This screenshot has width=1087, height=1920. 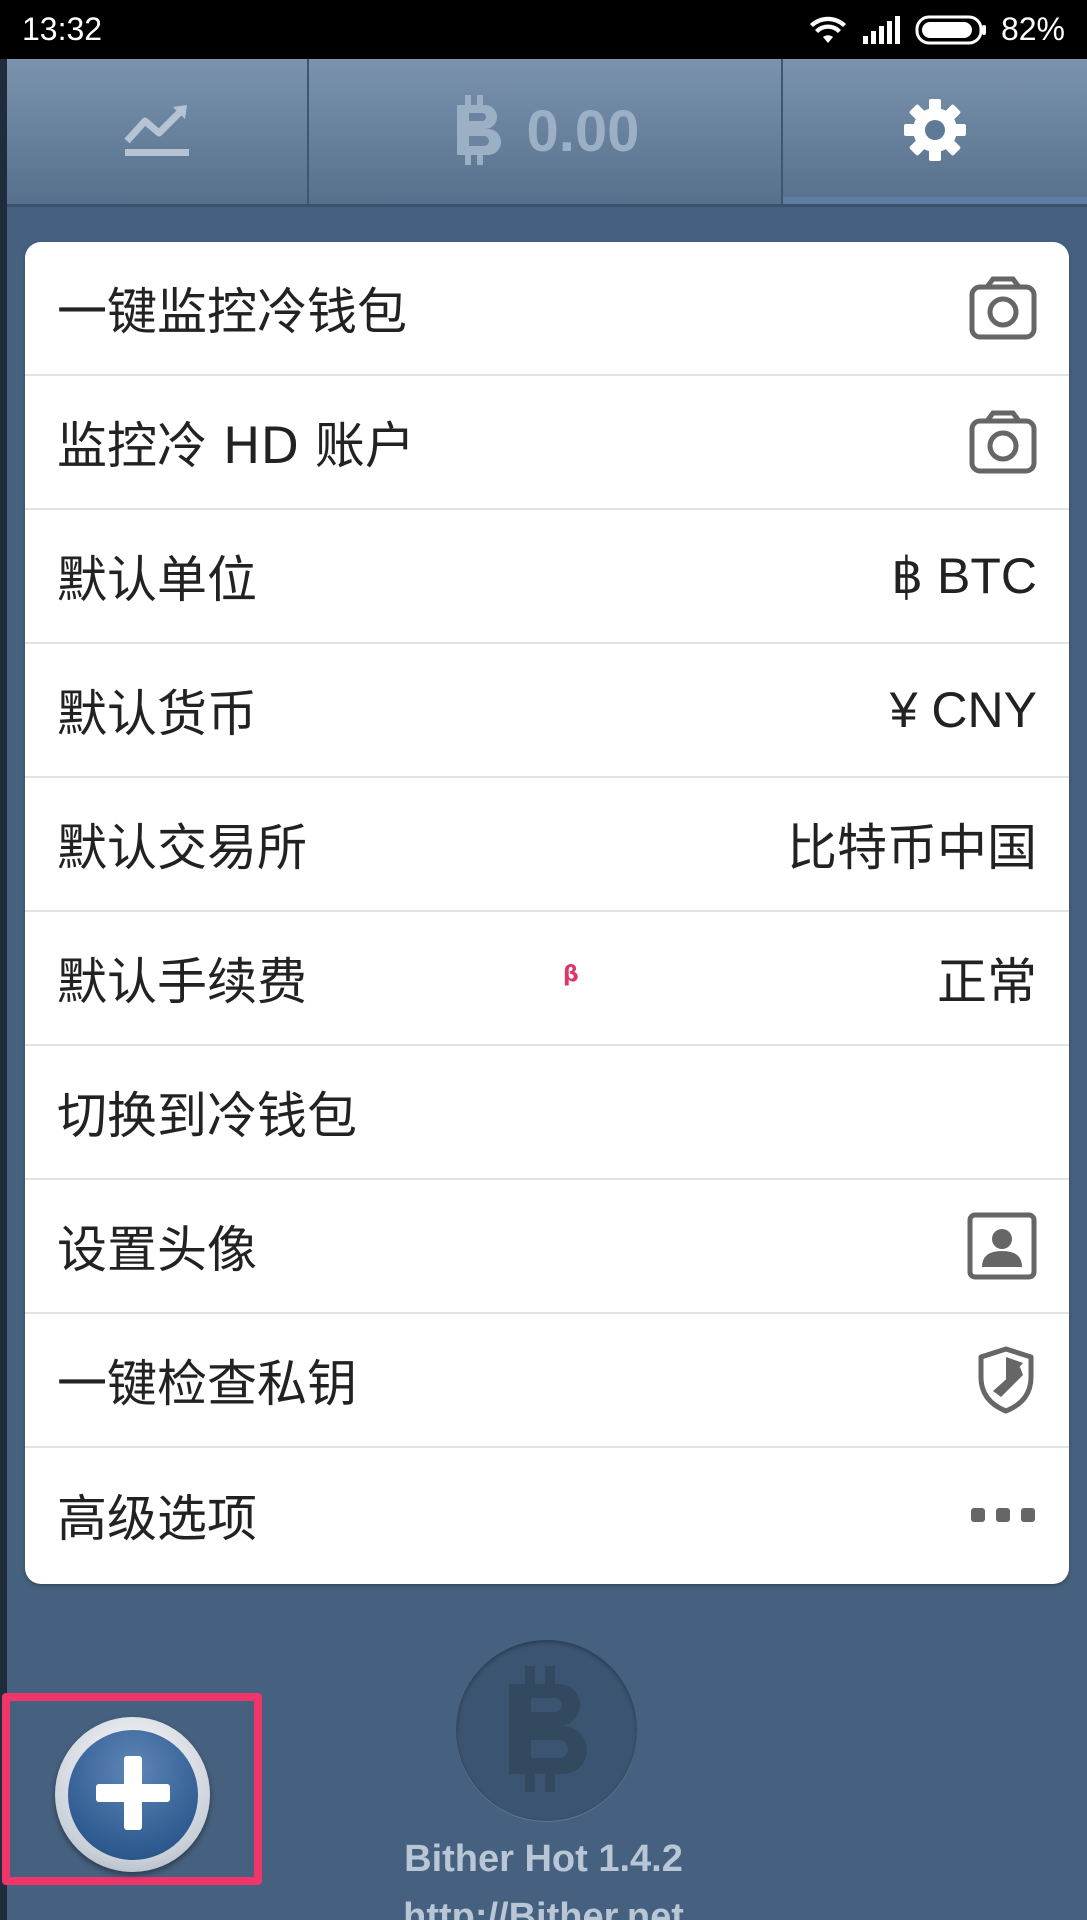 What do you see at coordinates (232, 312) in the screenshot?
I see `settings-item-label: 一键监控冷钱包` at bounding box center [232, 312].